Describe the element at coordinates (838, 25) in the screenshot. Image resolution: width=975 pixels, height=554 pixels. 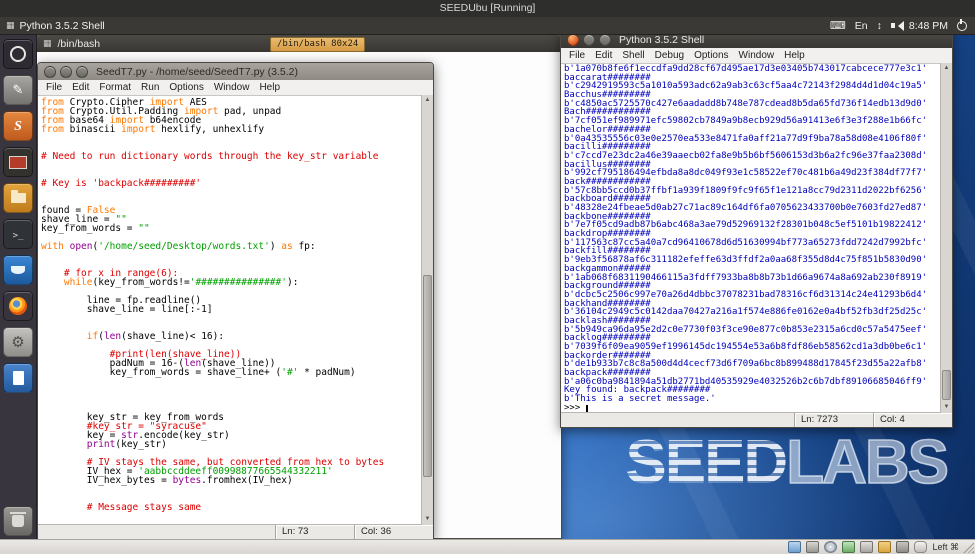
I see `keyboard-indicator-icon: ⌨` at that location.